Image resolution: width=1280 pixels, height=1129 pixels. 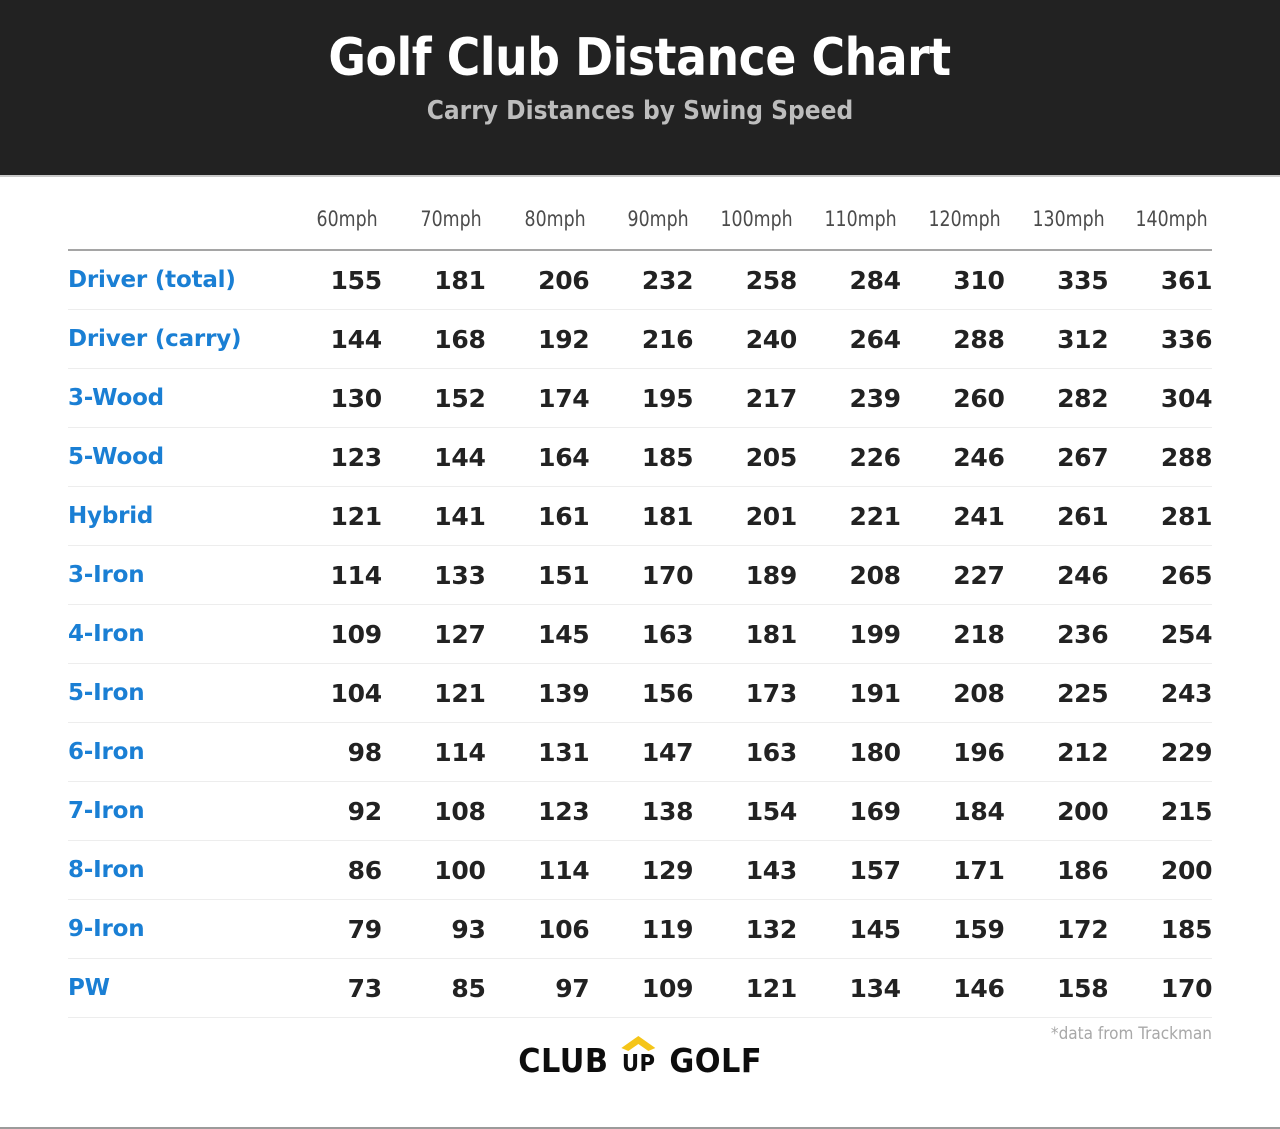 I want to click on distance-value-cell: 146, so click(x=952, y=988).